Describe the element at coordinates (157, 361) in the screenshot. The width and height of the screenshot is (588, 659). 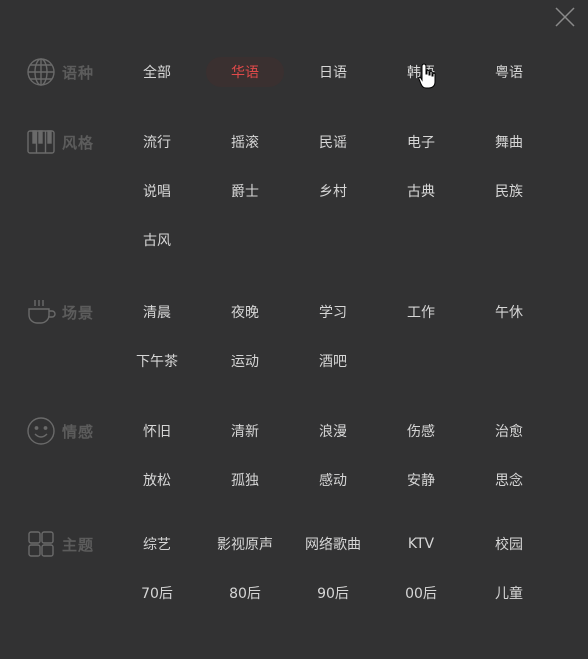
I see `tag-afternoon-tea: 下午茶` at that location.